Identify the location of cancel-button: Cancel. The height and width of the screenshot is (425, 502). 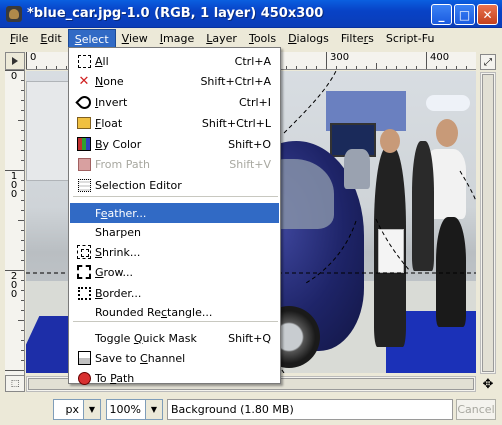
(476, 409).